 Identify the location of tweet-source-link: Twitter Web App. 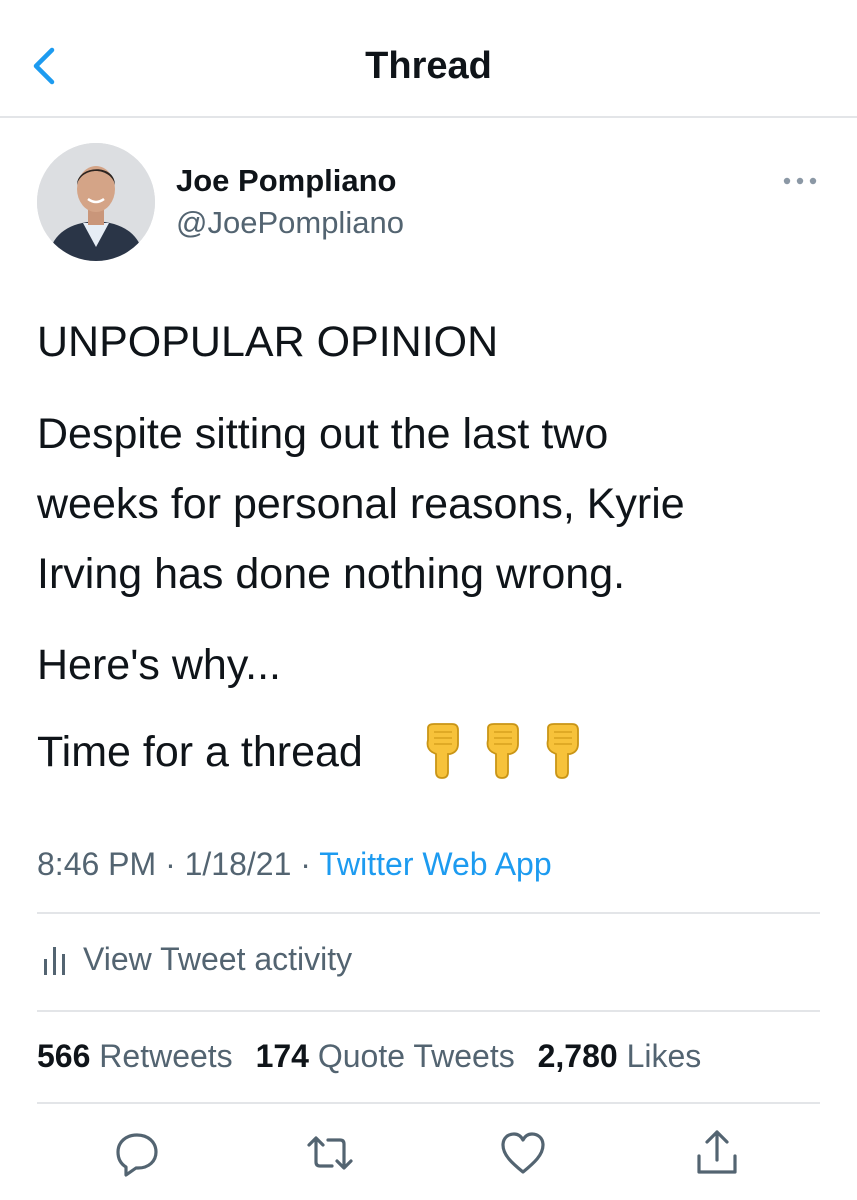
(435, 864).